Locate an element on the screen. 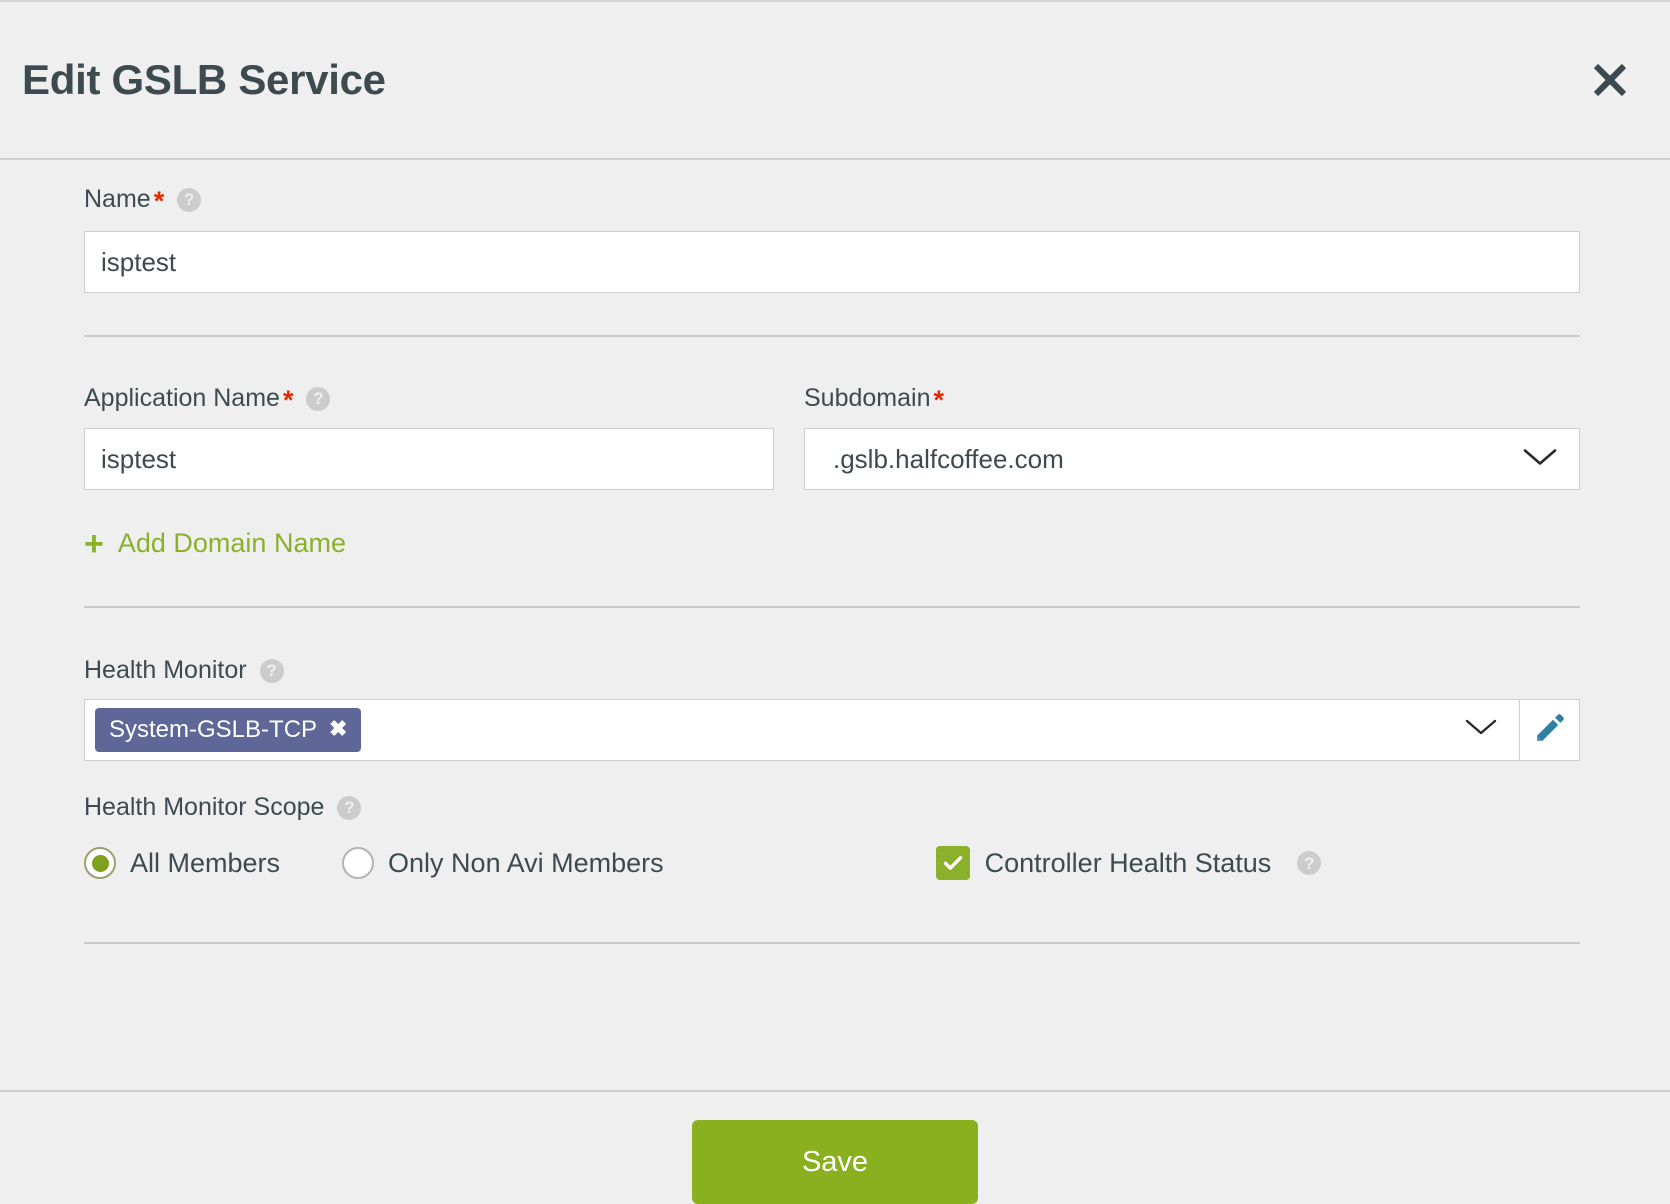  application-name-input: isptest is located at coordinates (429, 459).